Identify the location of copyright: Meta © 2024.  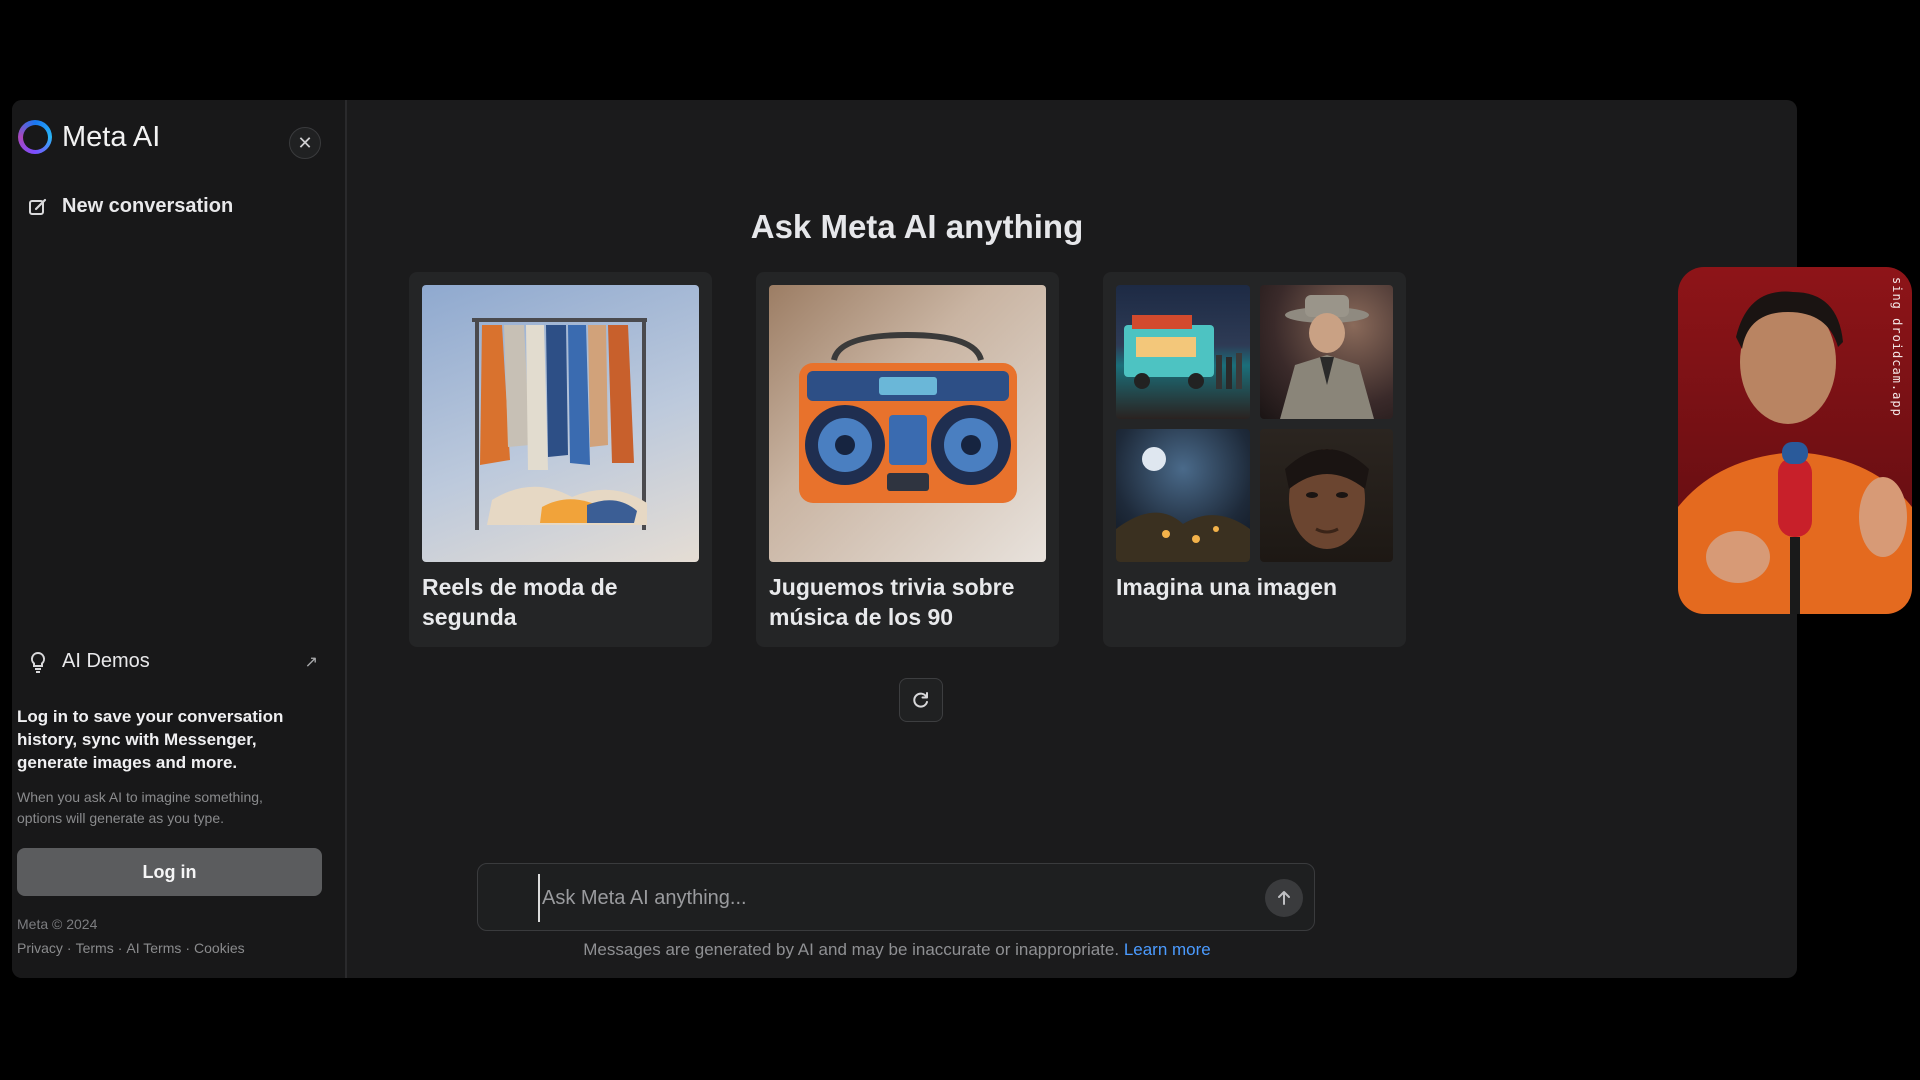
(57, 924).